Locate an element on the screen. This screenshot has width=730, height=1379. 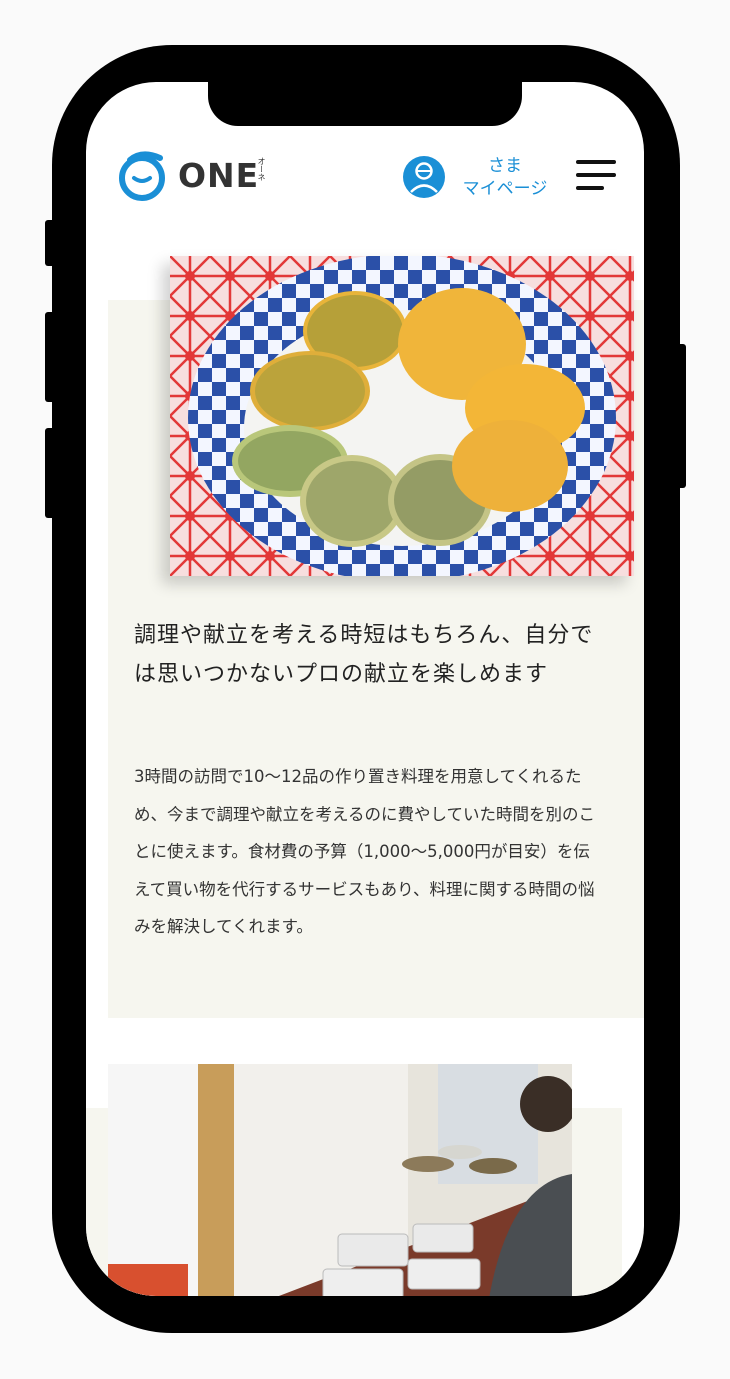
greeting-text: さま is located at coordinates (505, 166).